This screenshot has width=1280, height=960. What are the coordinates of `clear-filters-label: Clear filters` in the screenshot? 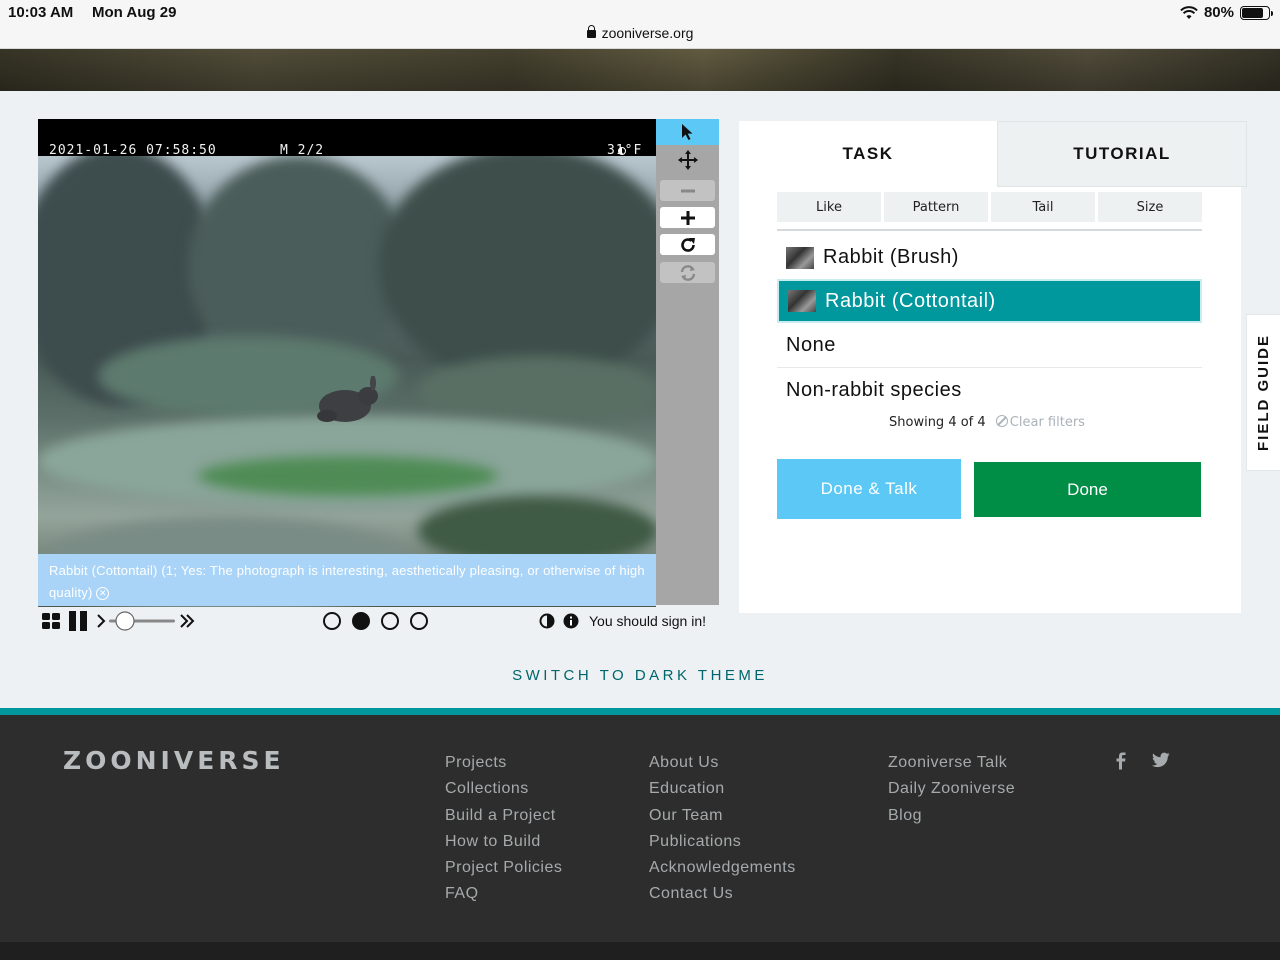 It's located at (1047, 422).